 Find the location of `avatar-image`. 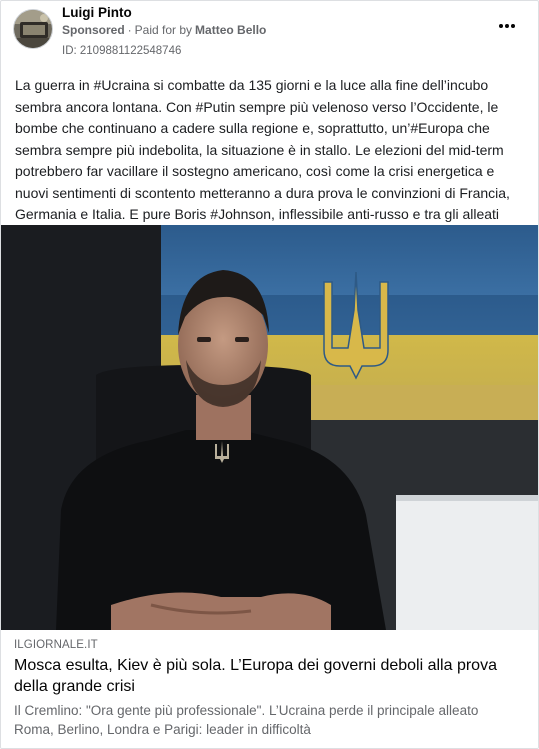

avatar-image is located at coordinates (33, 29).